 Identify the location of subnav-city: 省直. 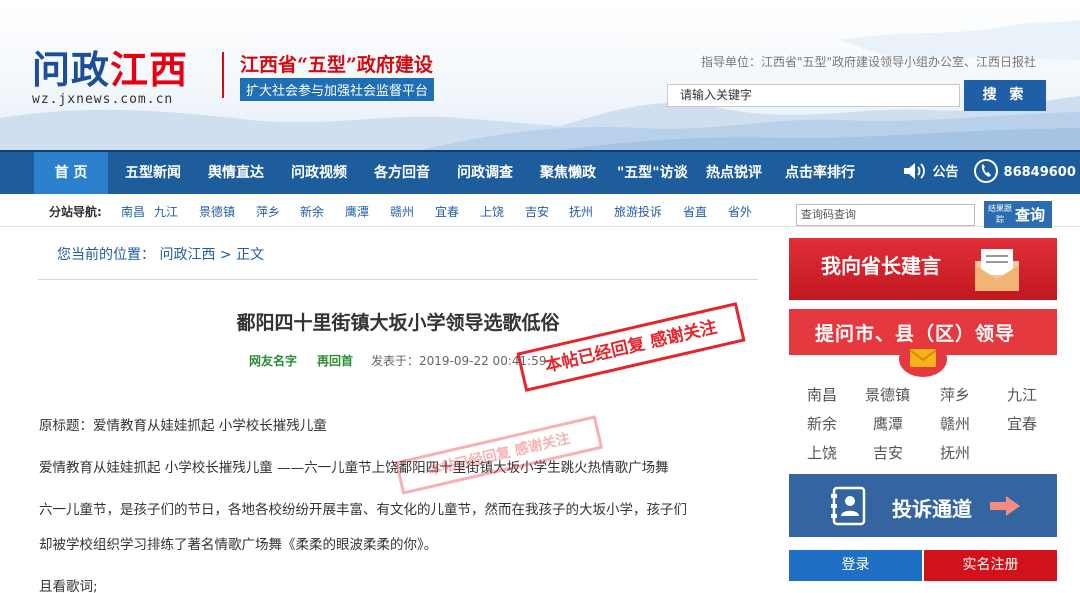
(695, 211).